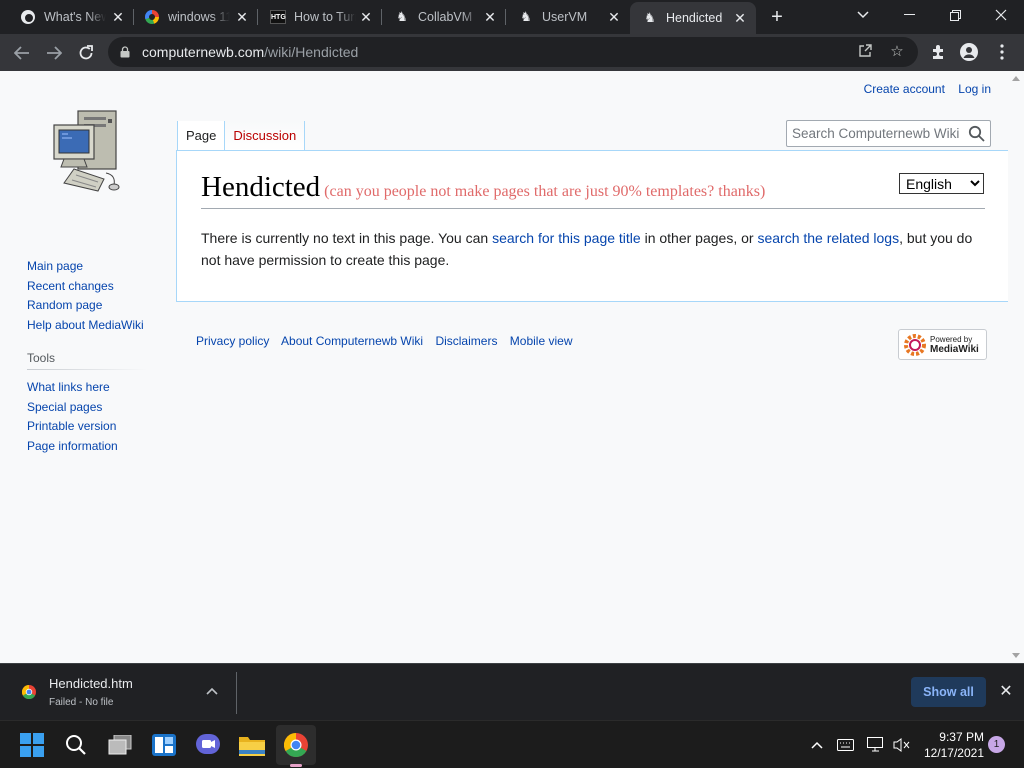 The image size is (1024, 768). I want to click on page-title: Hendicted, so click(261, 187).